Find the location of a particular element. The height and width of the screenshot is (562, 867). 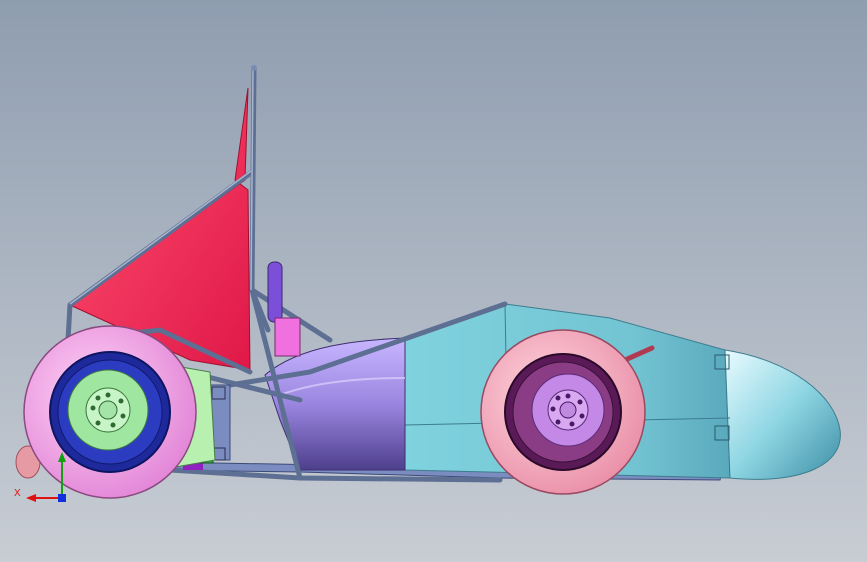

main-hoop-top is located at coordinates (254, 68).